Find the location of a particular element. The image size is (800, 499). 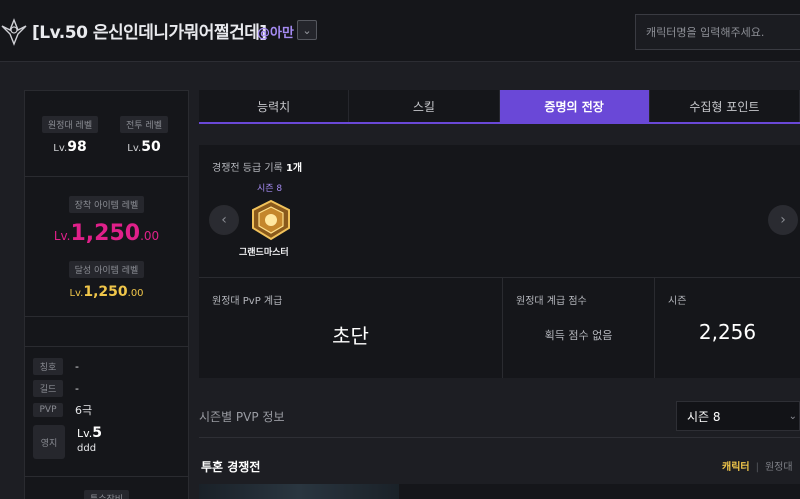

duel-content is located at coordinates (499, 491).